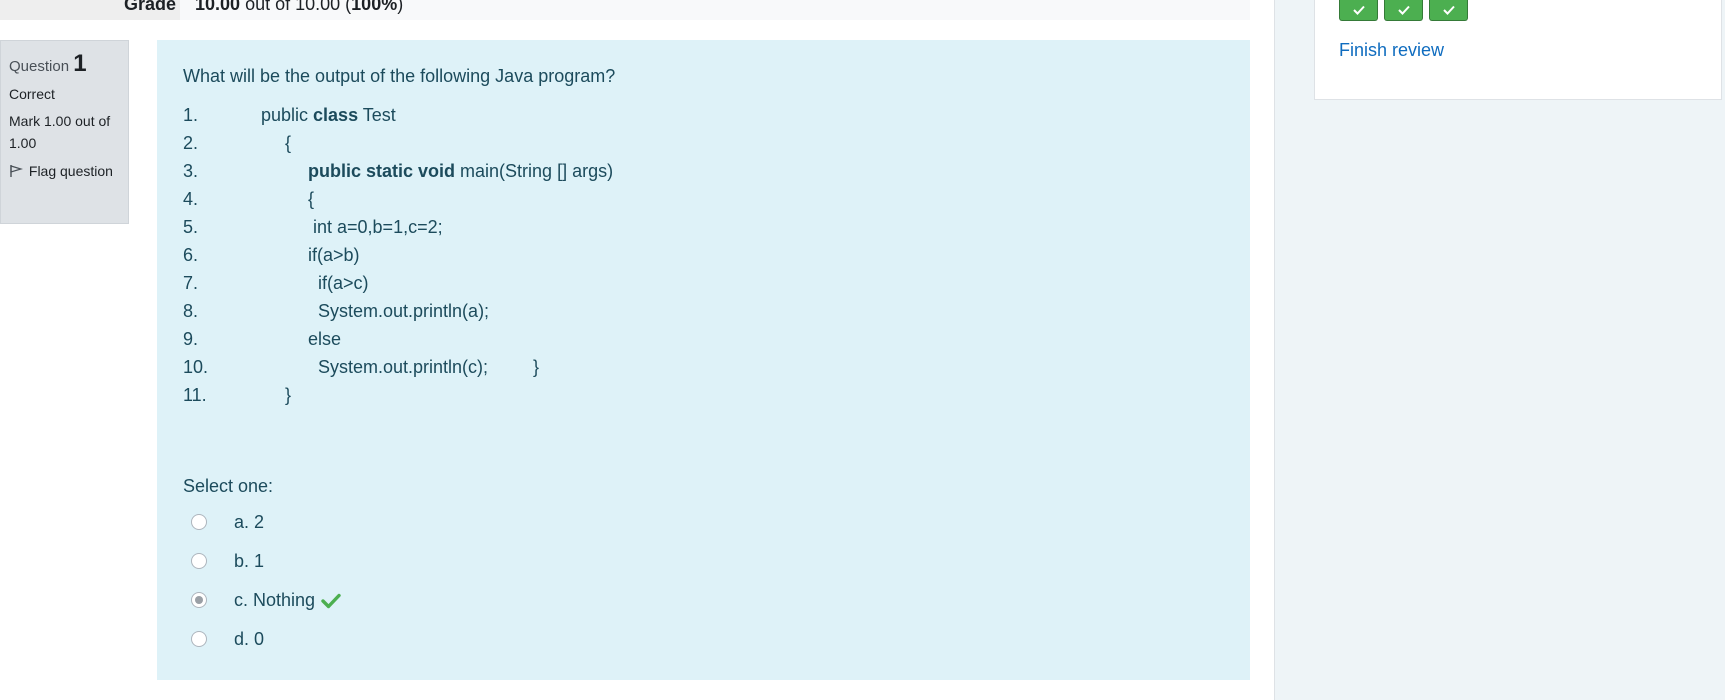 Image resolution: width=1725 pixels, height=700 pixels. I want to click on line-number: 8., so click(191, 311).